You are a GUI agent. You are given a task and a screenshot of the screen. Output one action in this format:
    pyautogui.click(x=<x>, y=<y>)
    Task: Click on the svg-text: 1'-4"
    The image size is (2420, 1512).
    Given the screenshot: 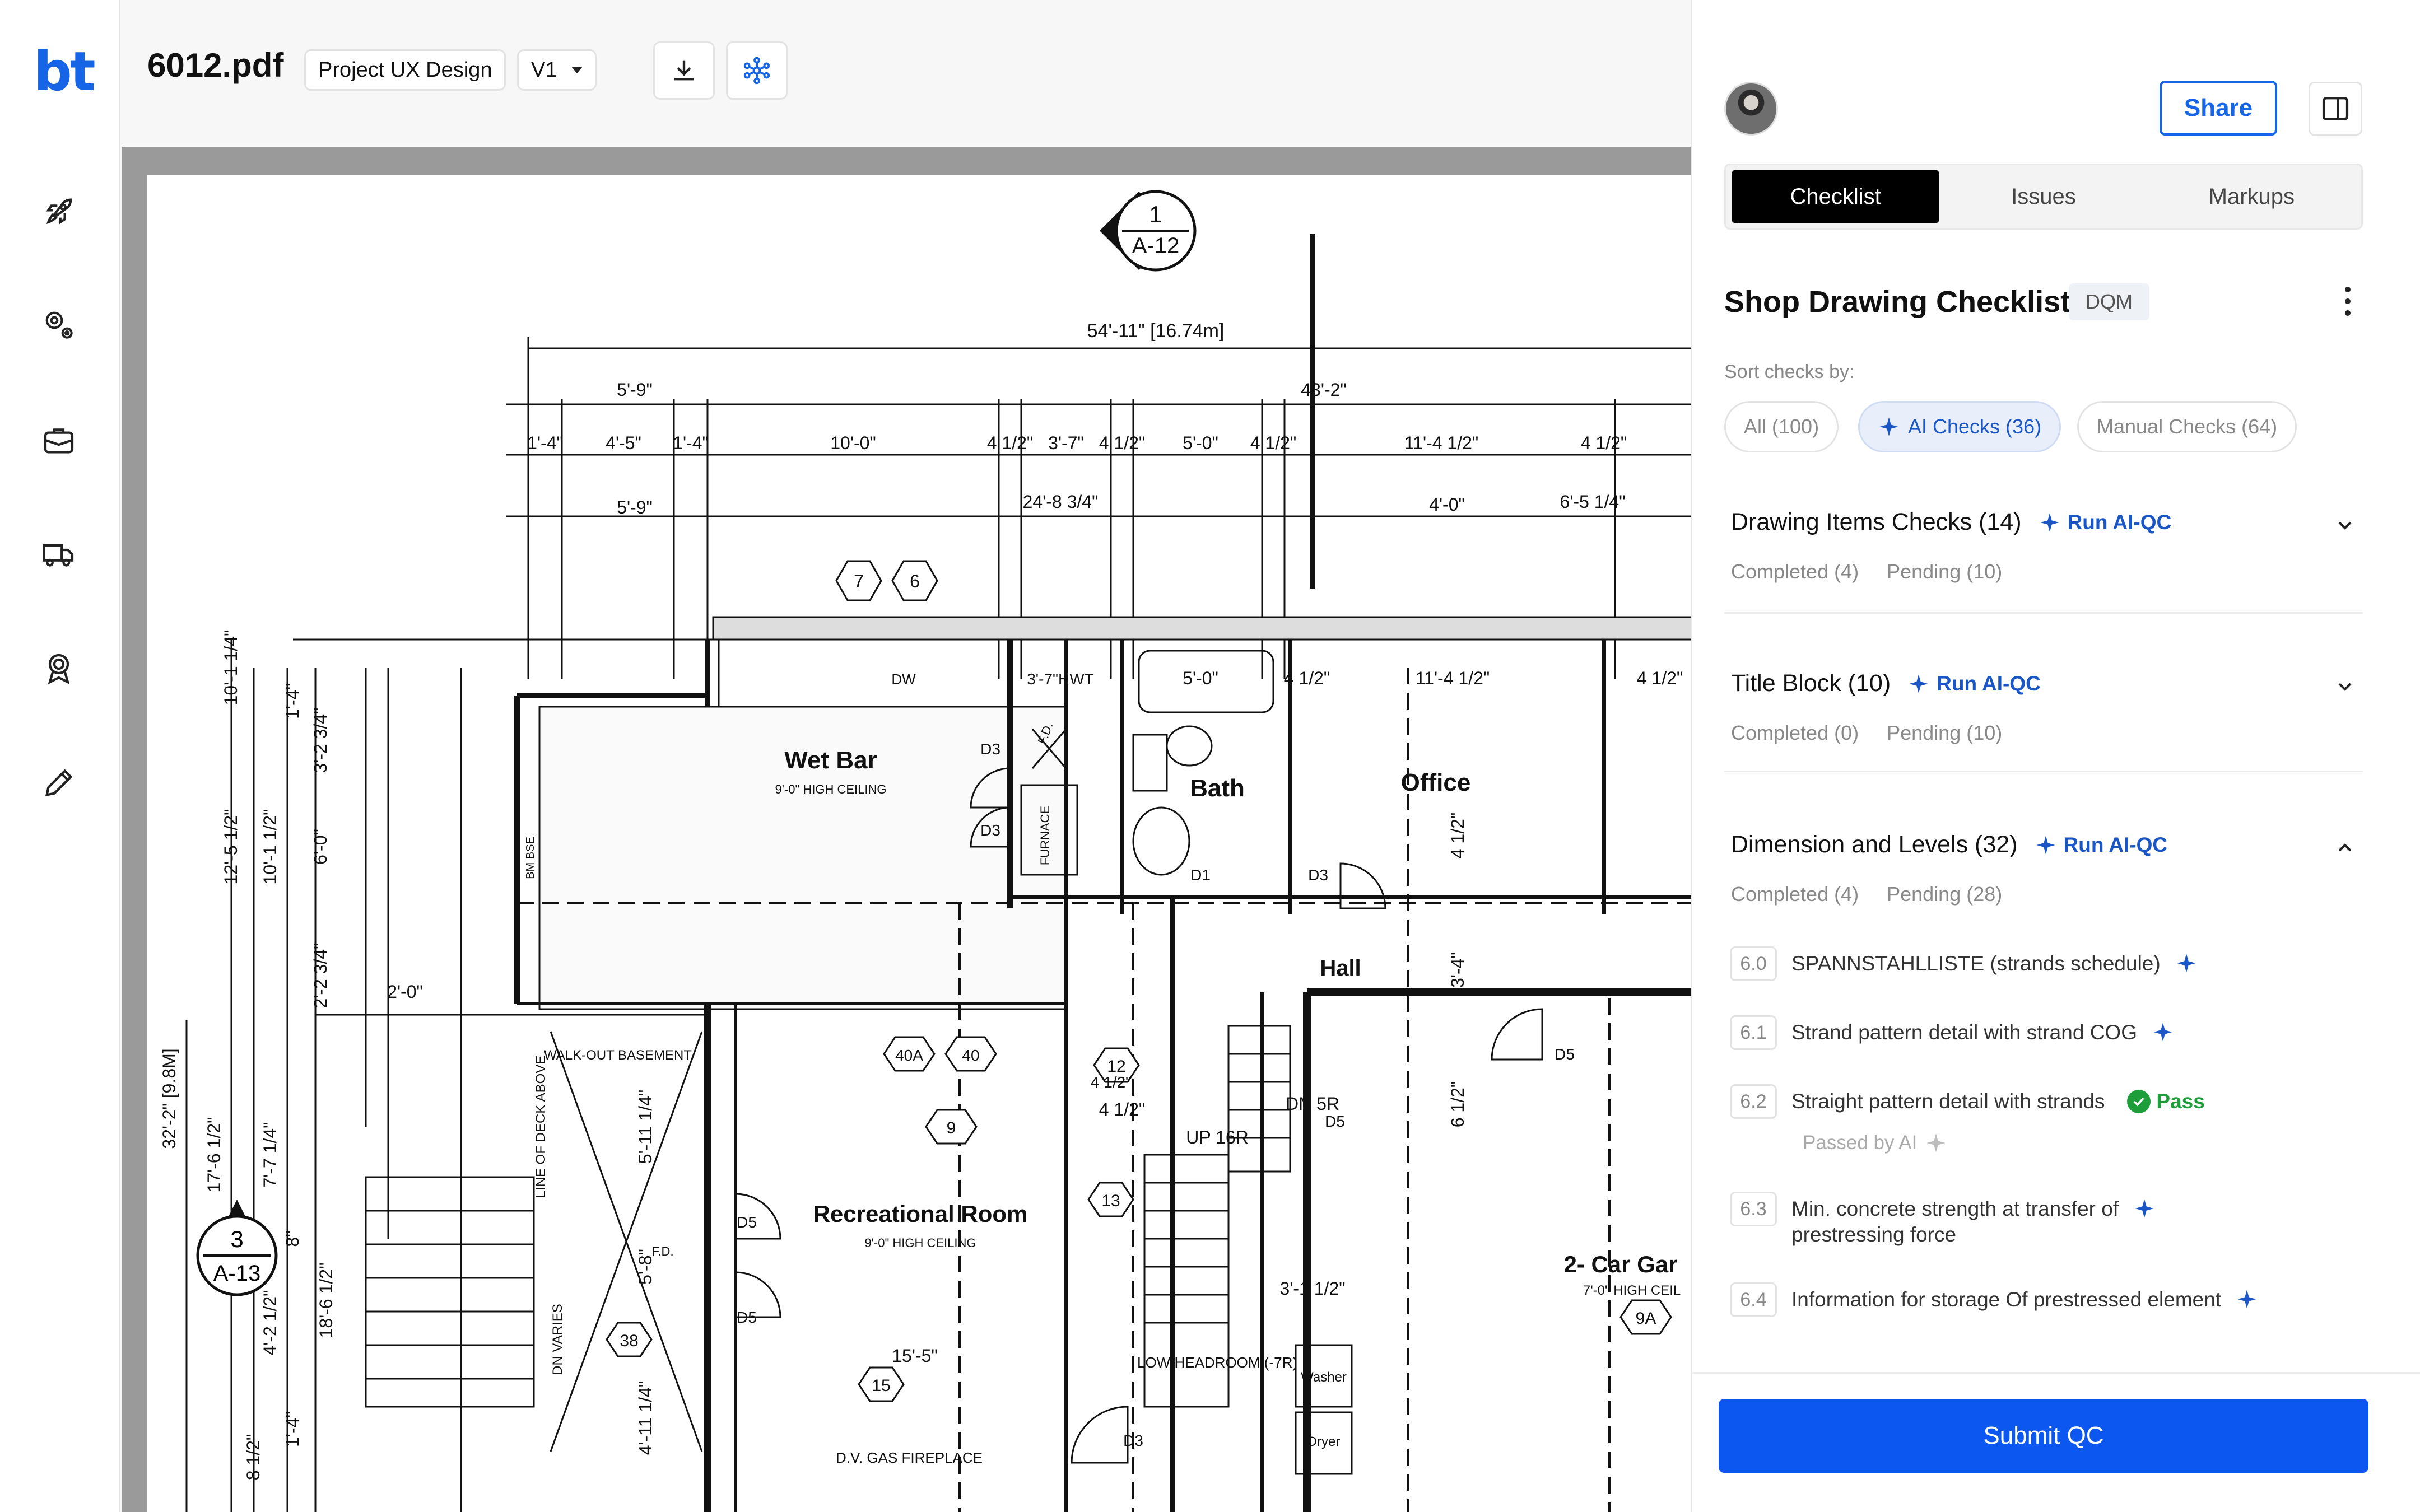 What is the action you would take?
    pyautogui.click(x=545, y=443)
    